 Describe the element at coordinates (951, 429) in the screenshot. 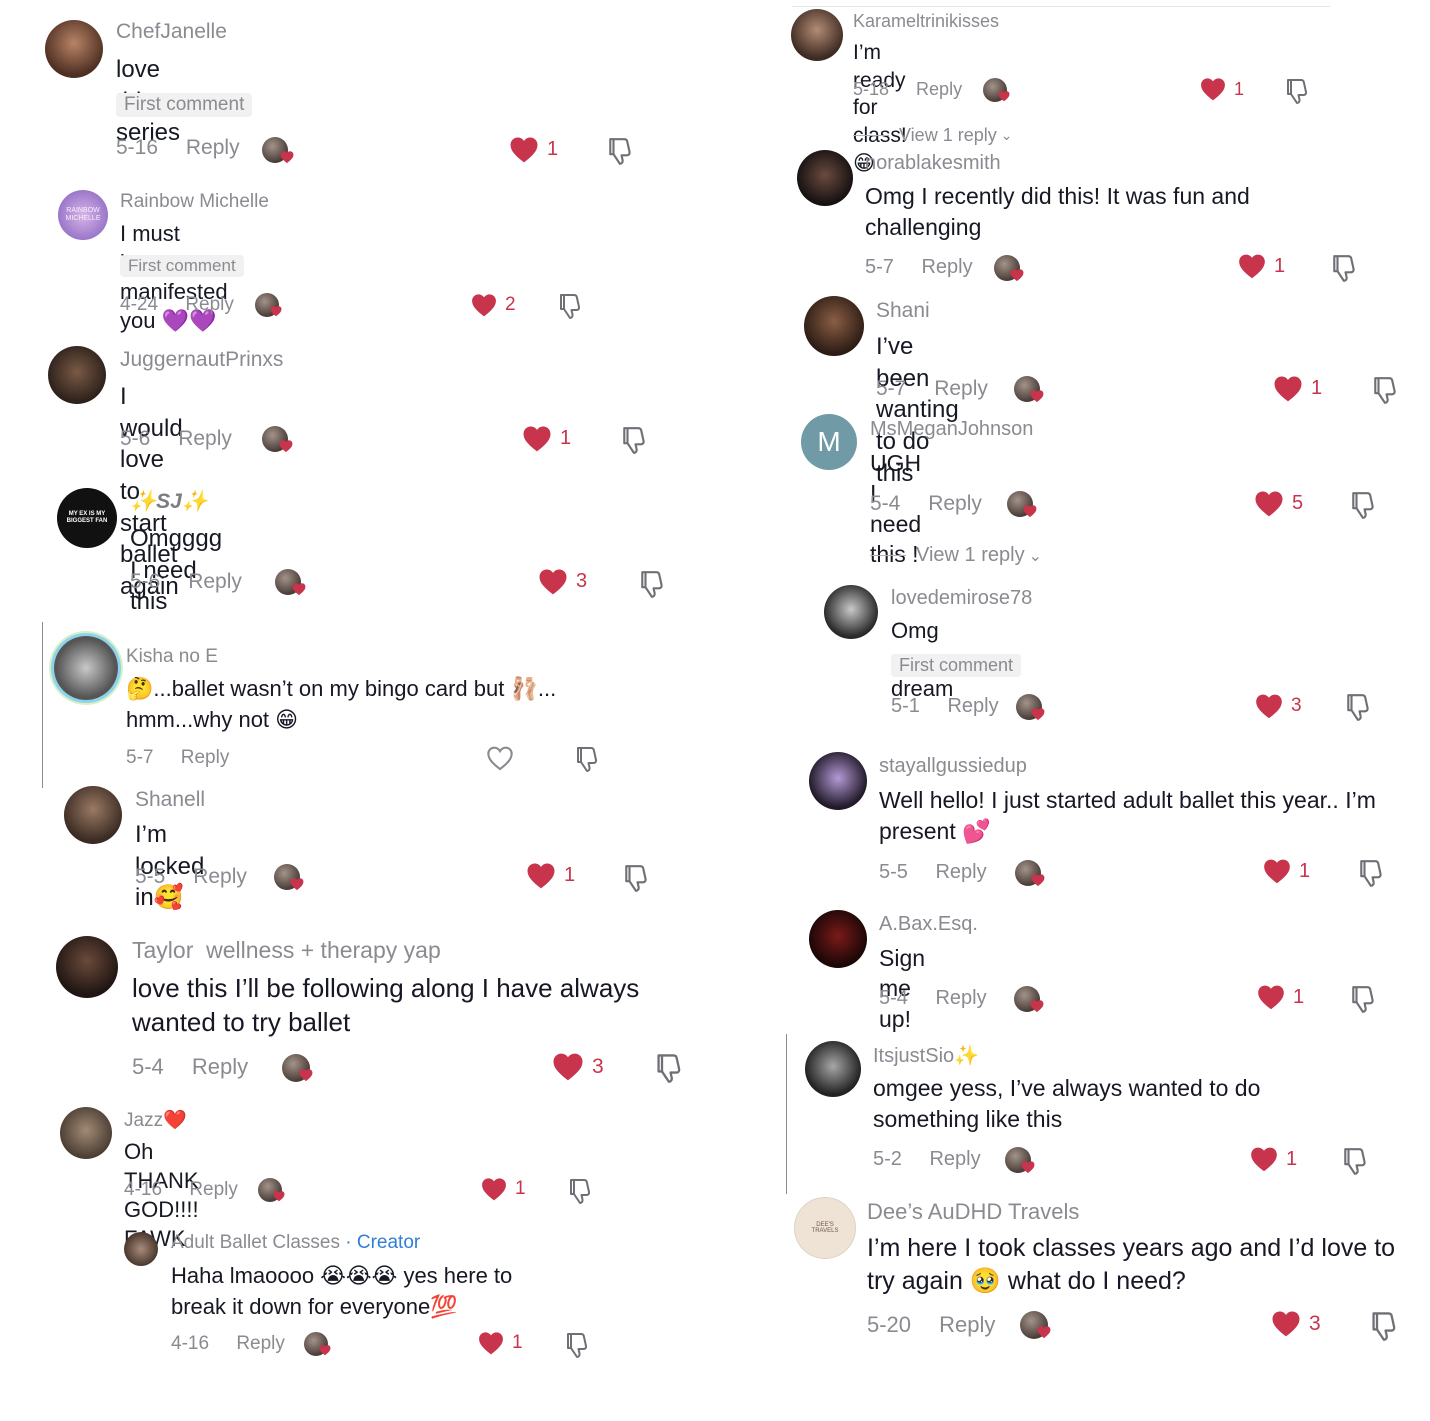

I see `comment-username: MsMeganJohnson` at that location.